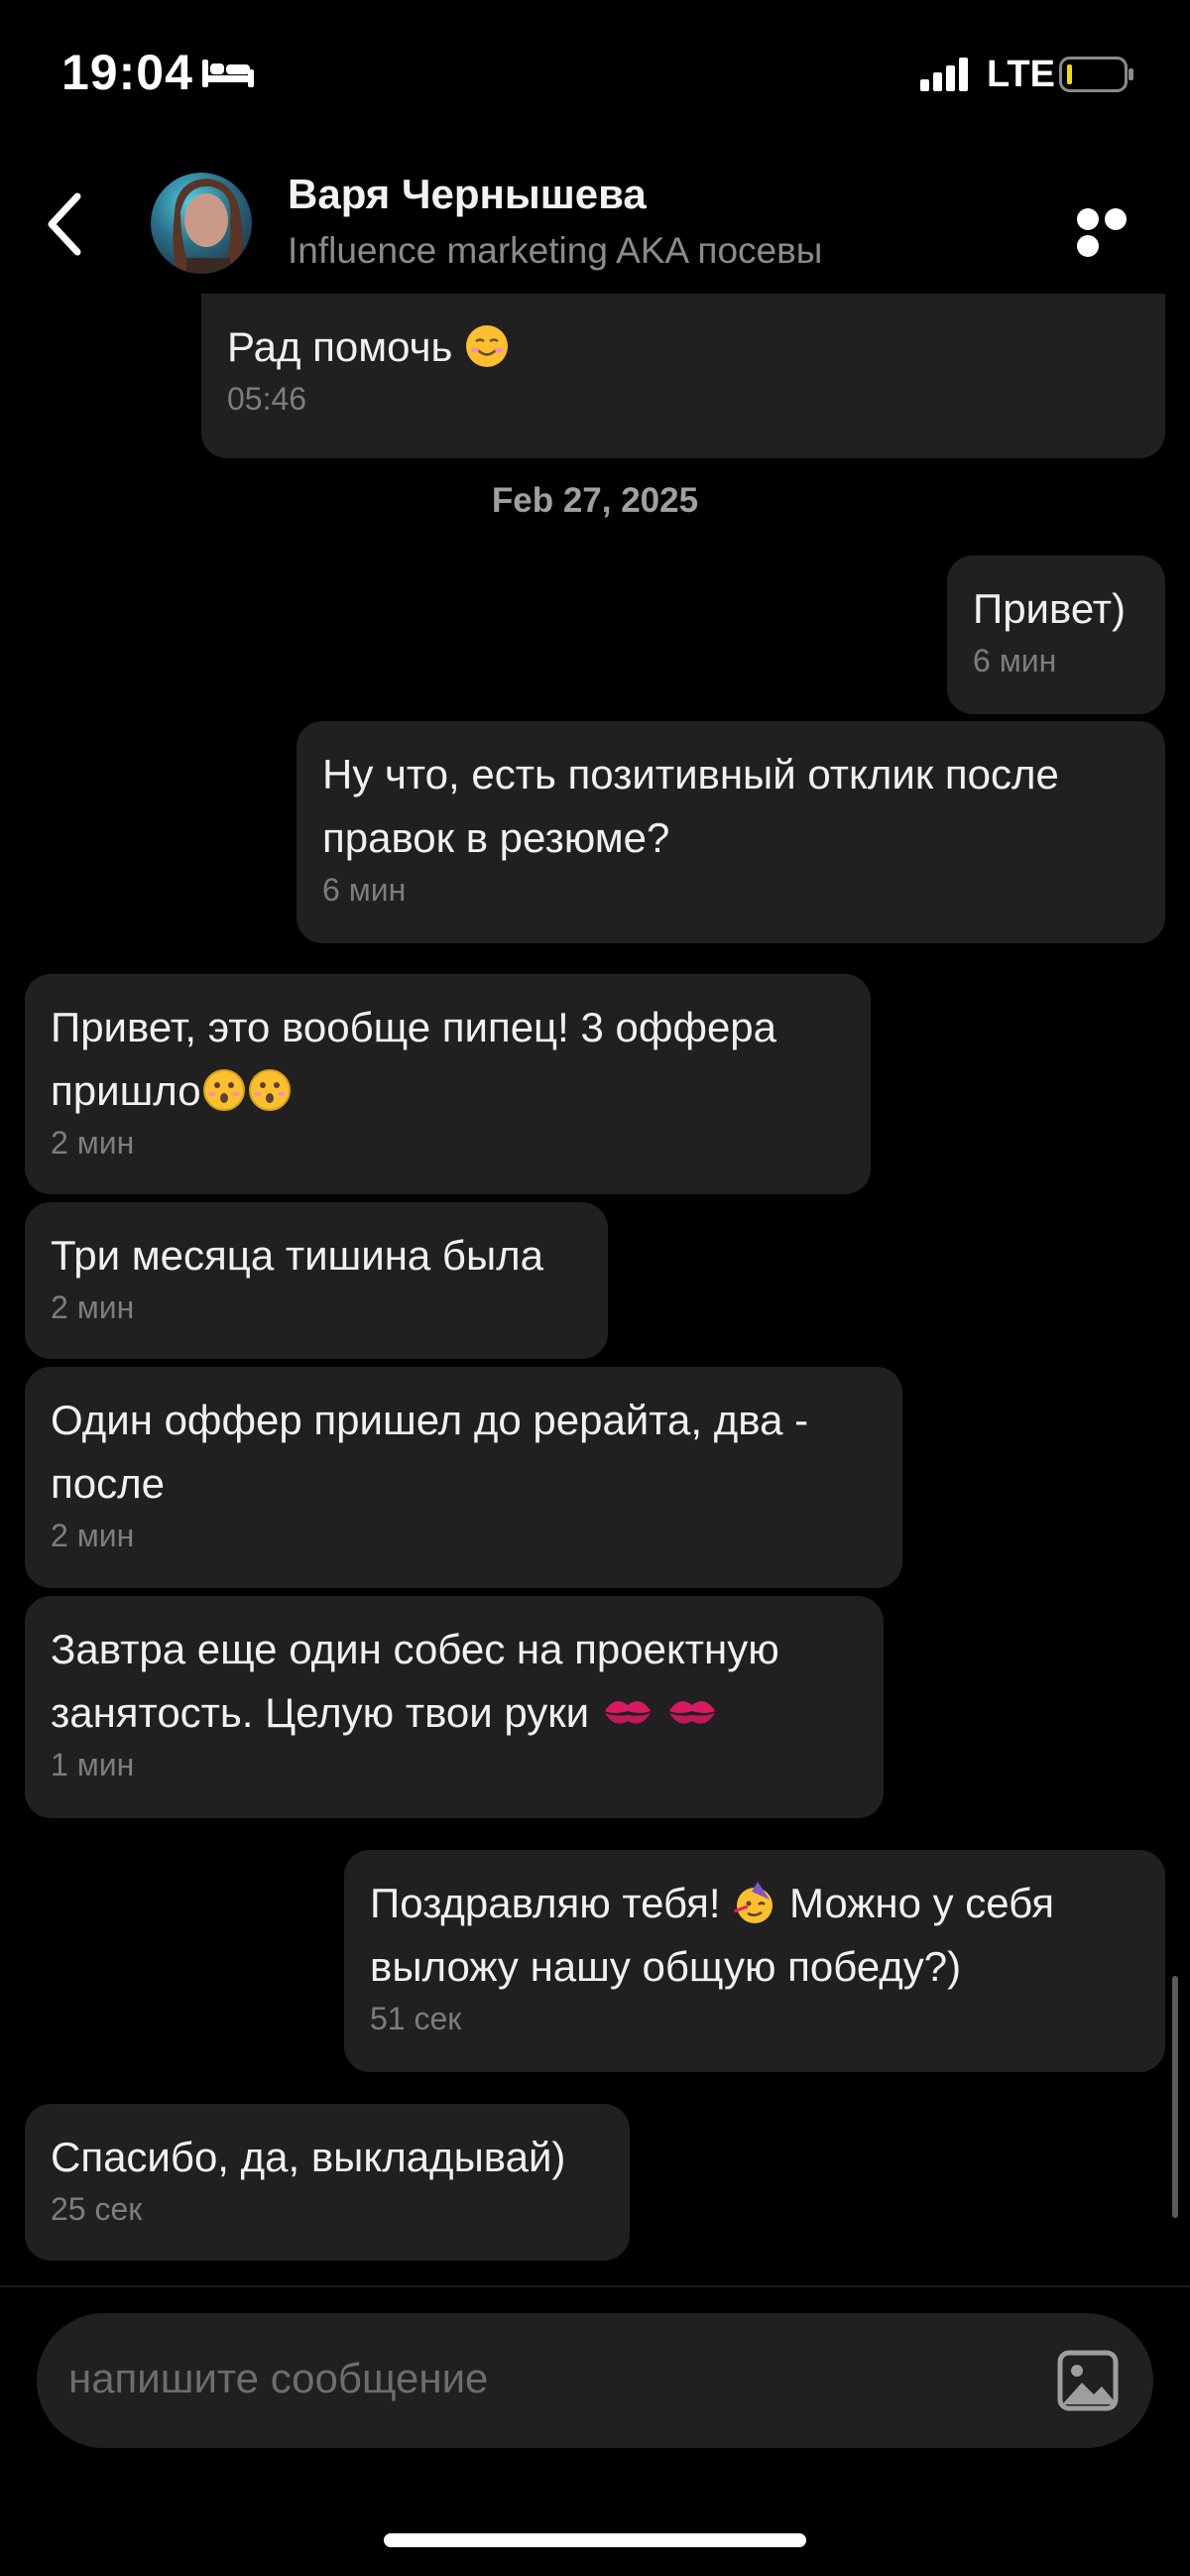  I want to click on message-time: 51 сек, so click(416, 2018).